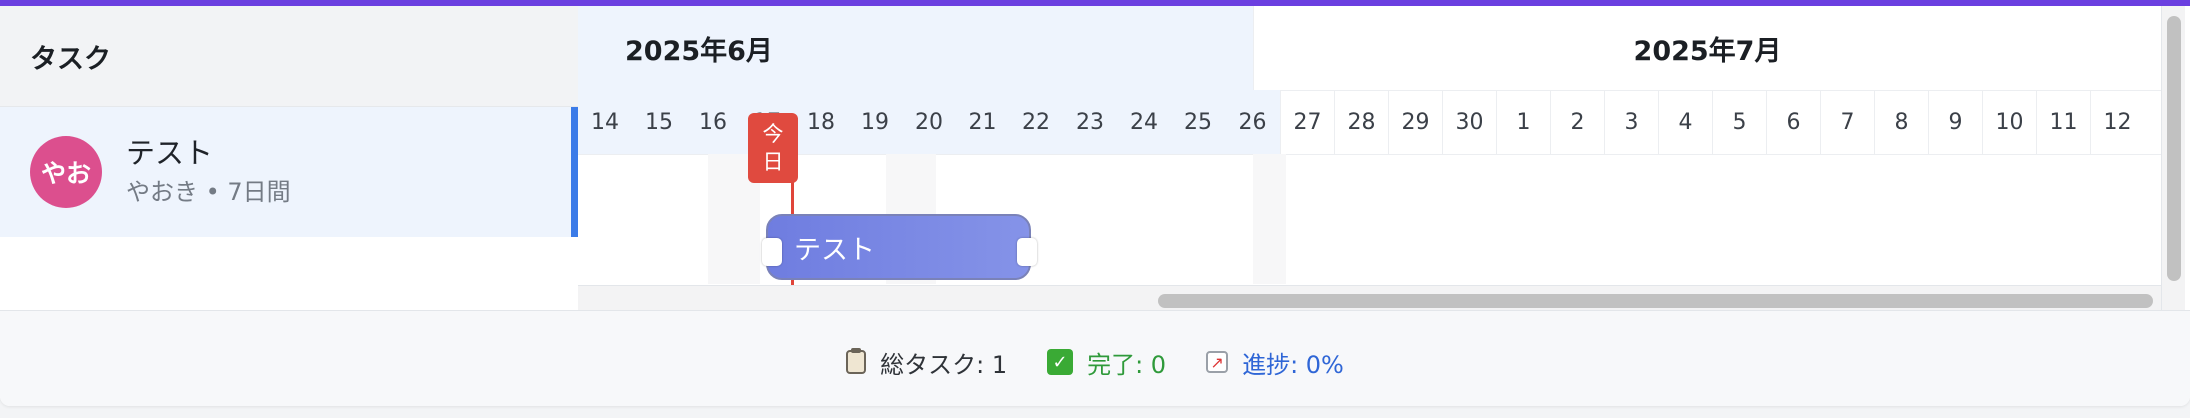 The height and width of the screenshot is (418, 2190). Describe the element at coordinates (821, 122) in the screenshot. I see `day-cell: 18` at that location.